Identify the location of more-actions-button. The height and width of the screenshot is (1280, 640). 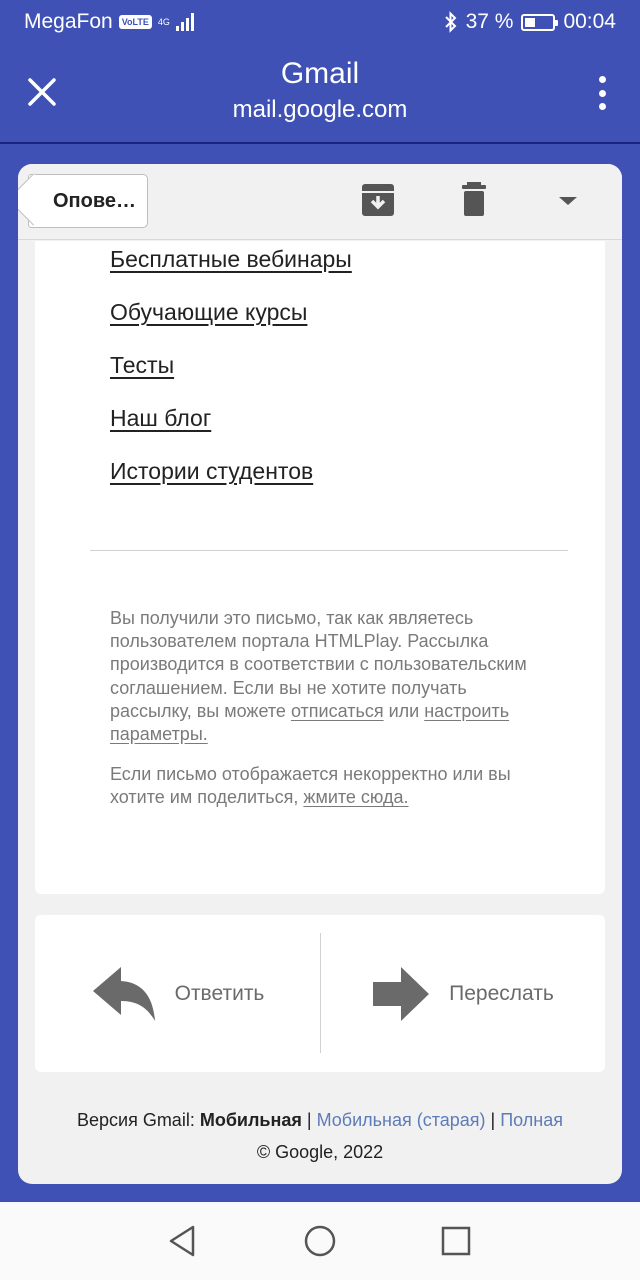
(568, 200).